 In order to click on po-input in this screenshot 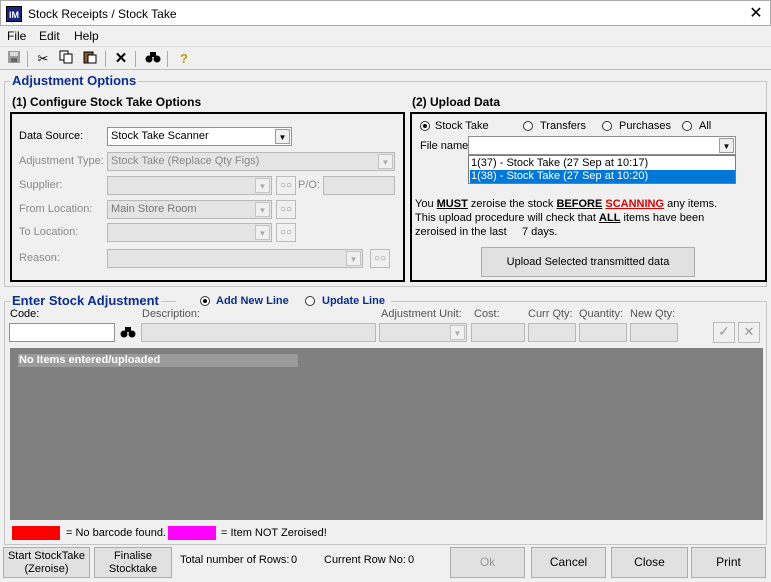, I will do `click(359, 185)`.